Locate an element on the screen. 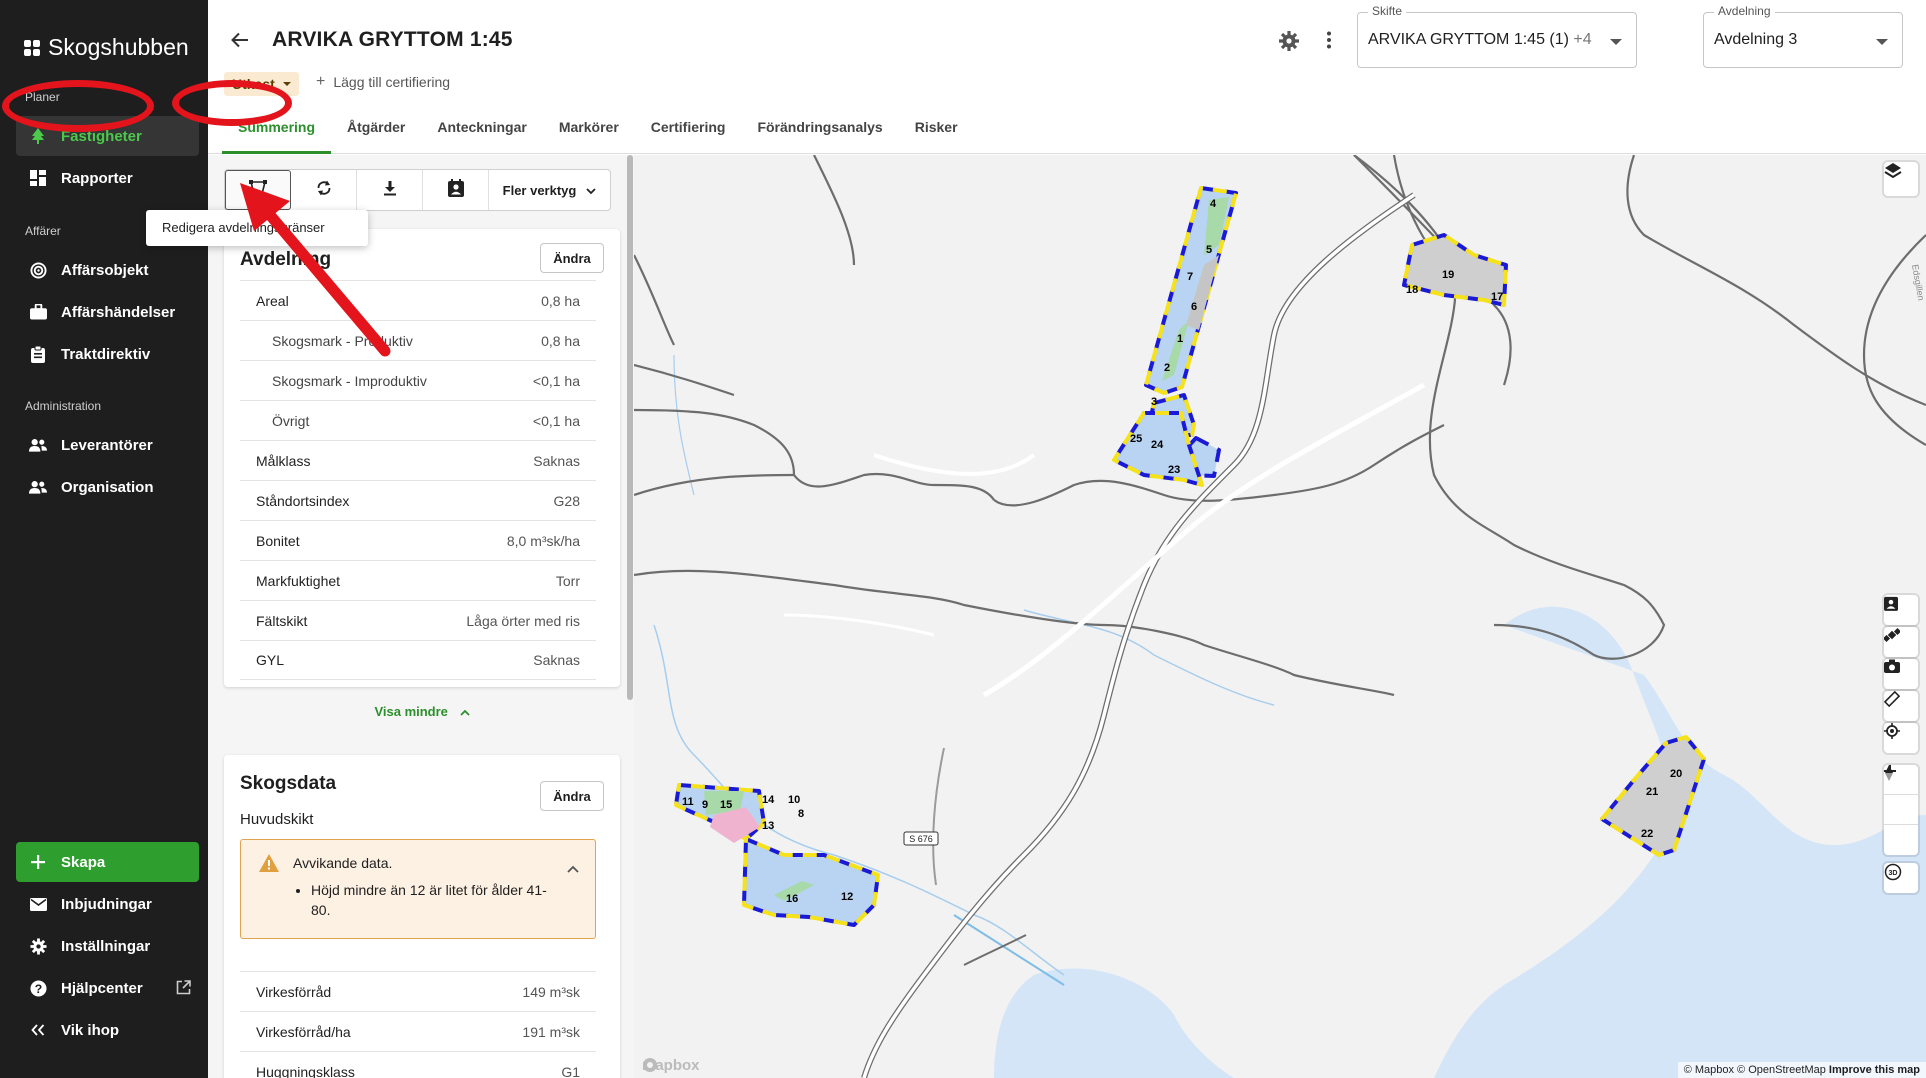  avdelning-value: Avdelning 3 is located at coordinates (1756, 39).